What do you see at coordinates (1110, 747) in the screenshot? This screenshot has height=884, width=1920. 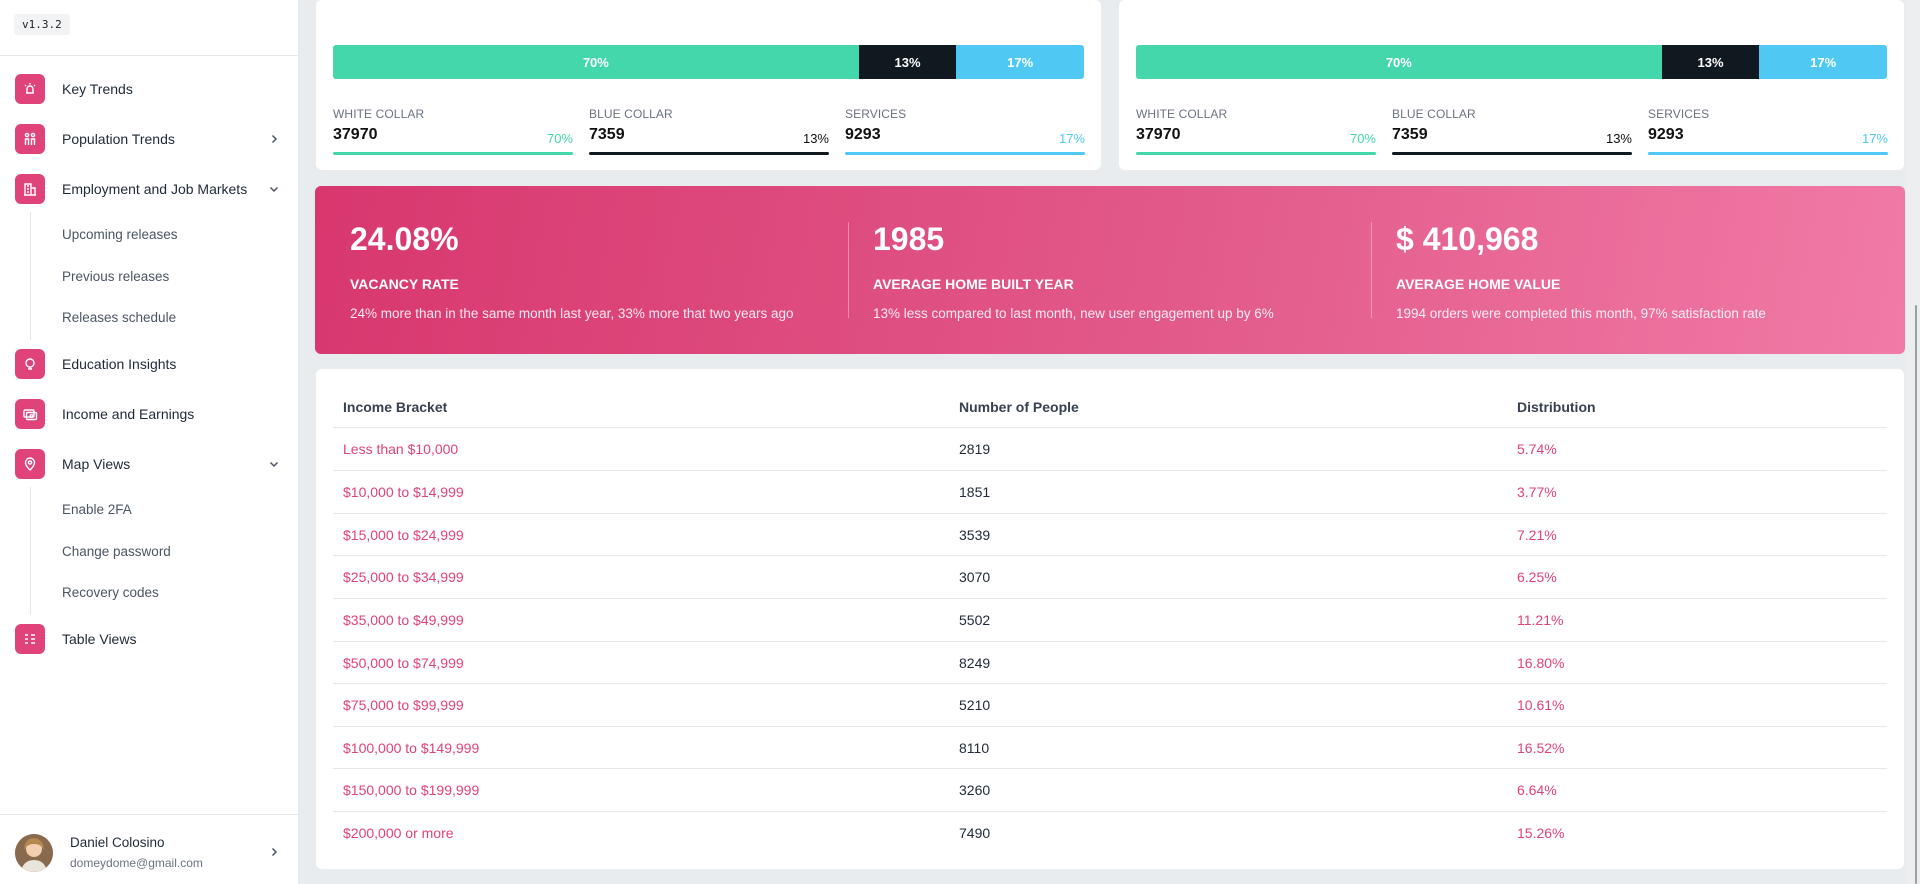 I see `table-row: $100,000 to $149,999 8110 16.52%` at bounding box center [1110, 747].